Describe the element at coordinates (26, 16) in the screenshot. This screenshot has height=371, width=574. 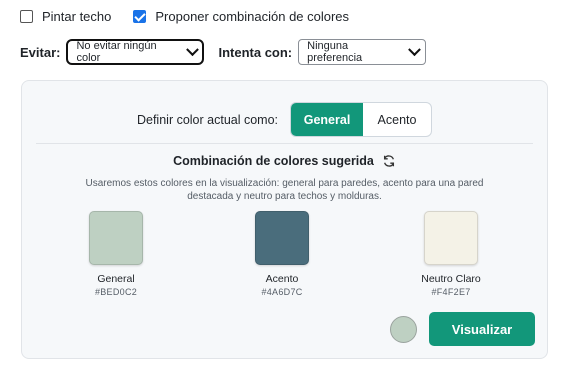
I see `paint-ceiling-checkbox-box` at that location.